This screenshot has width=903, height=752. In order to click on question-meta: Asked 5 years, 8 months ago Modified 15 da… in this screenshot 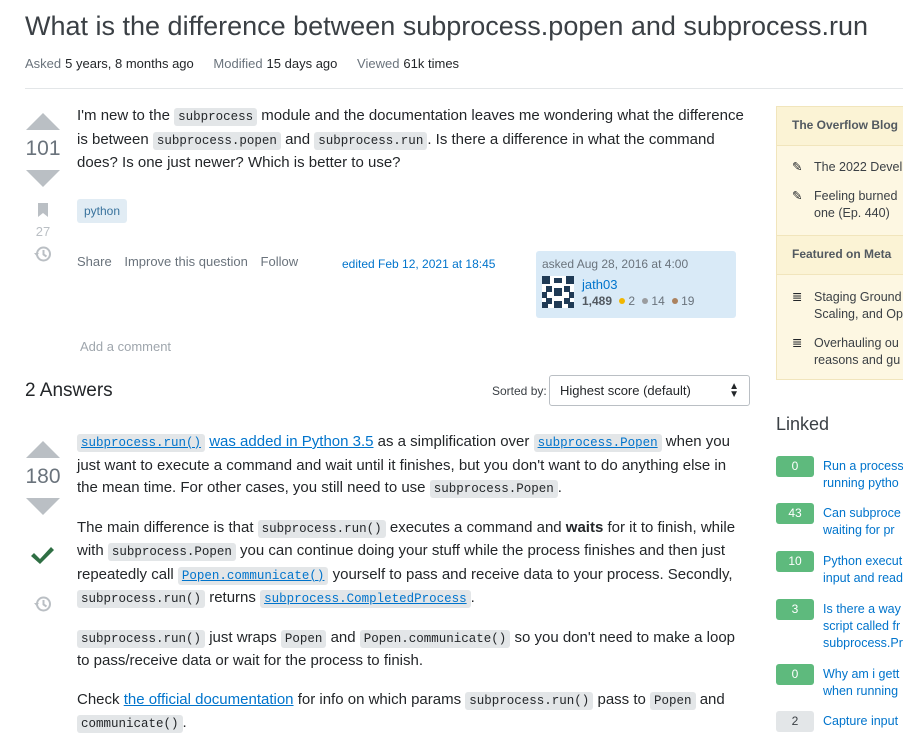, I will do `click(250, 63)`.